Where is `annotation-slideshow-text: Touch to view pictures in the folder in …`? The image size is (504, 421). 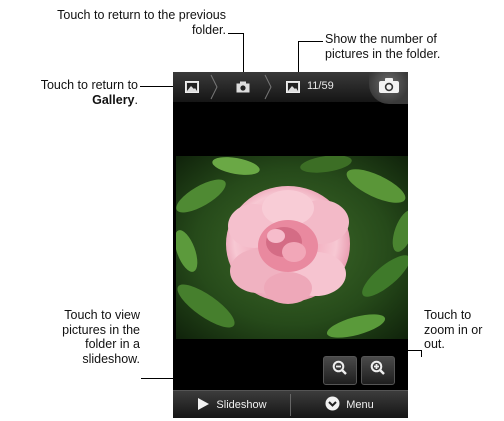 annotation-slideshow-text: Touch to view pictures in the folder in … is located at coordinates (101, 337).